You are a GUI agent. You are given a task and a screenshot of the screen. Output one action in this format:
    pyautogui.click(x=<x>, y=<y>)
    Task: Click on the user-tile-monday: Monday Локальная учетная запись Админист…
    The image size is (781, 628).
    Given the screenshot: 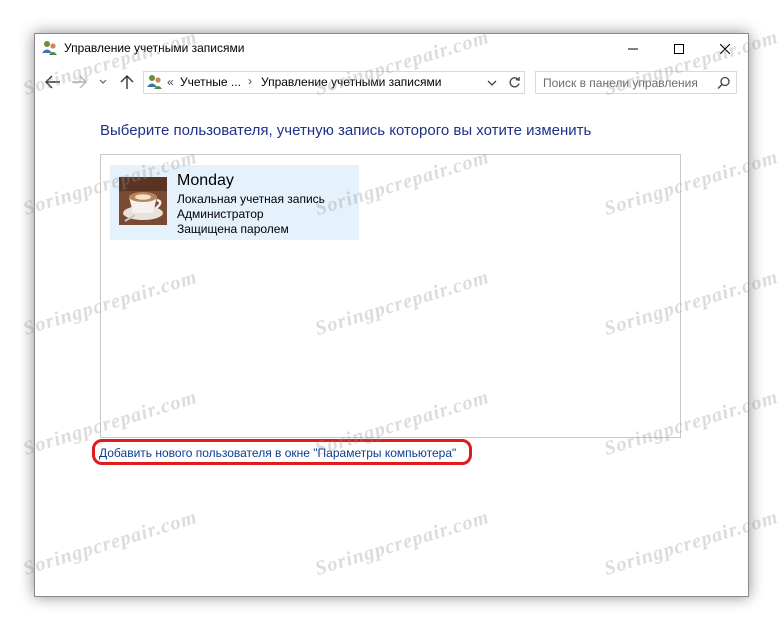 What is the action you would take?
    pyautogui.click(x=234, y=202)
    